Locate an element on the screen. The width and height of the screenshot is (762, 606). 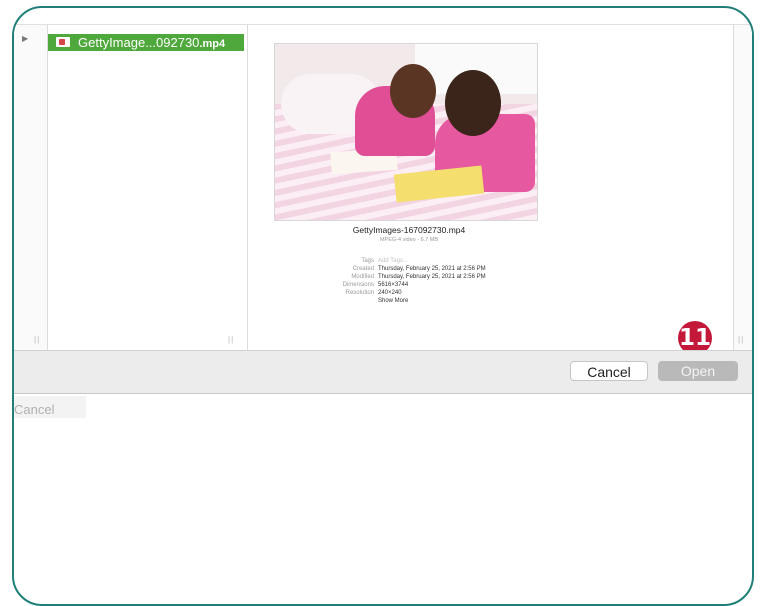
metadata-row-resolution: Resolution 240×240 is located at coordinates (396, 293).